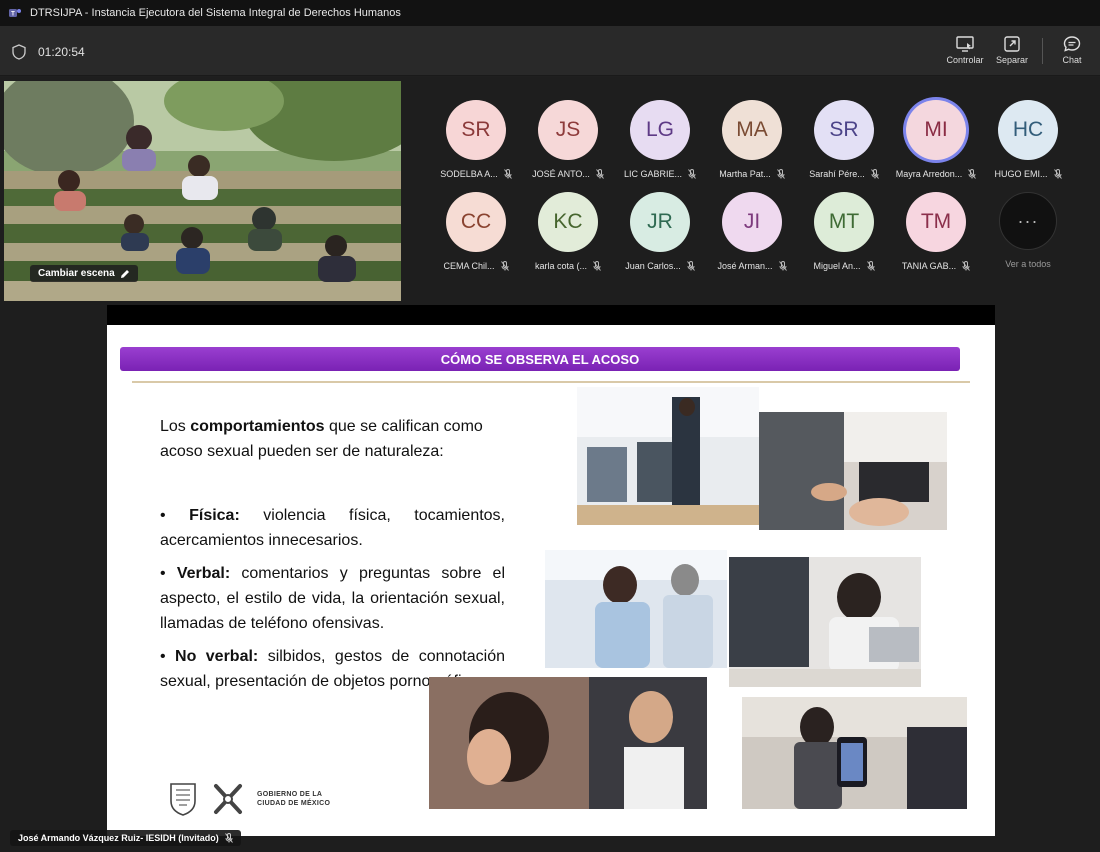 This screenshot has height=852, width=1100. Describe the element at coordinates (965, 60) in the screenshot. I see `control-label: Controlar` at that location.